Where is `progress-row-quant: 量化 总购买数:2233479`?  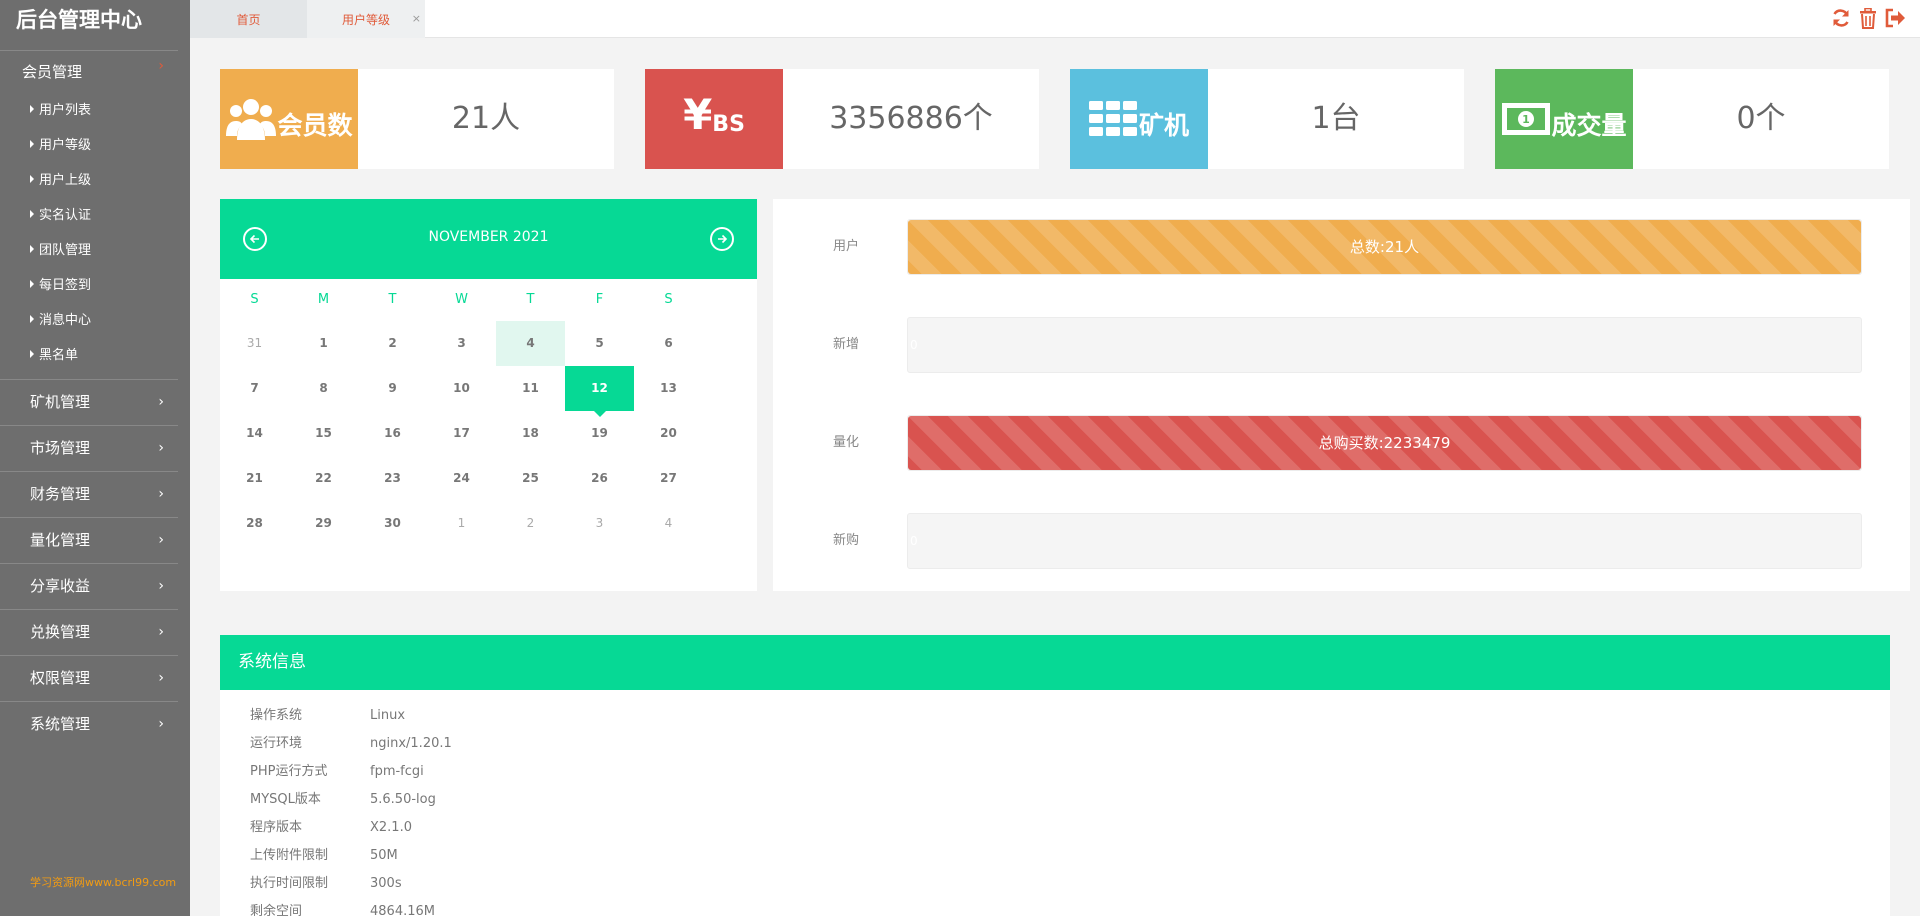
progress-row-quant: 量化 总购买数:2233479 is located at coordinates (1341, 443).